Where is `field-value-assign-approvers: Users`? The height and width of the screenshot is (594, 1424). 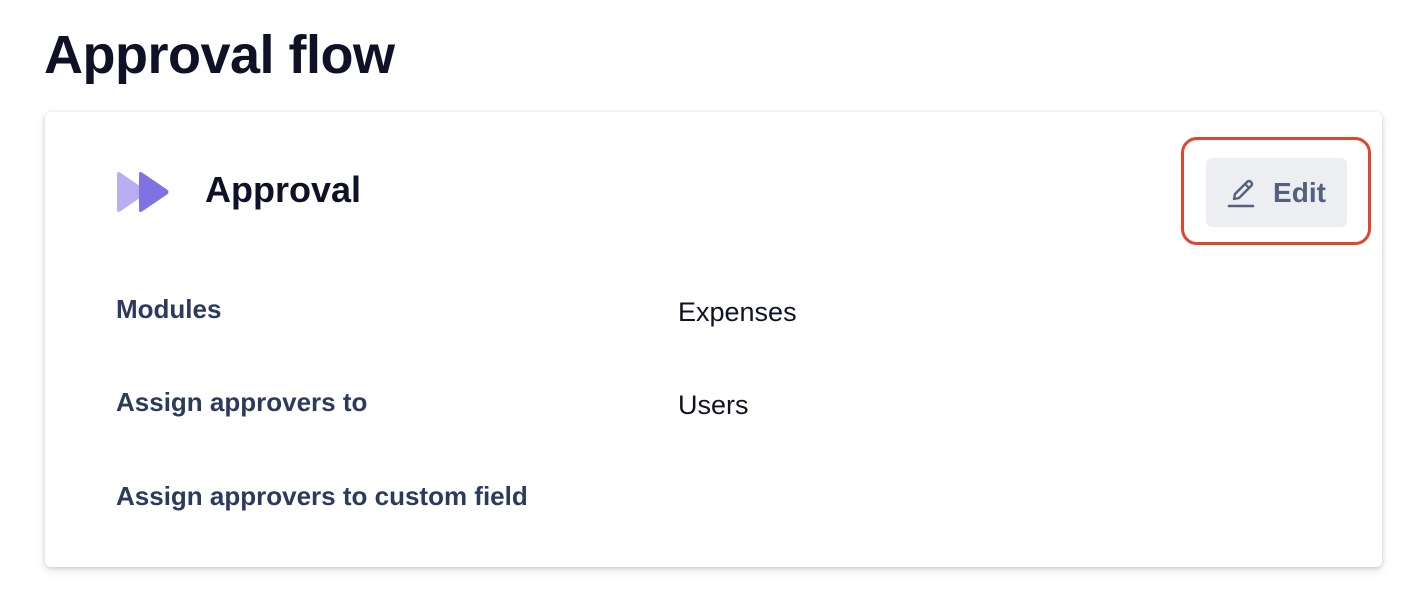
field-value-assign-approvers: Users is located at coordinates (713, 405).